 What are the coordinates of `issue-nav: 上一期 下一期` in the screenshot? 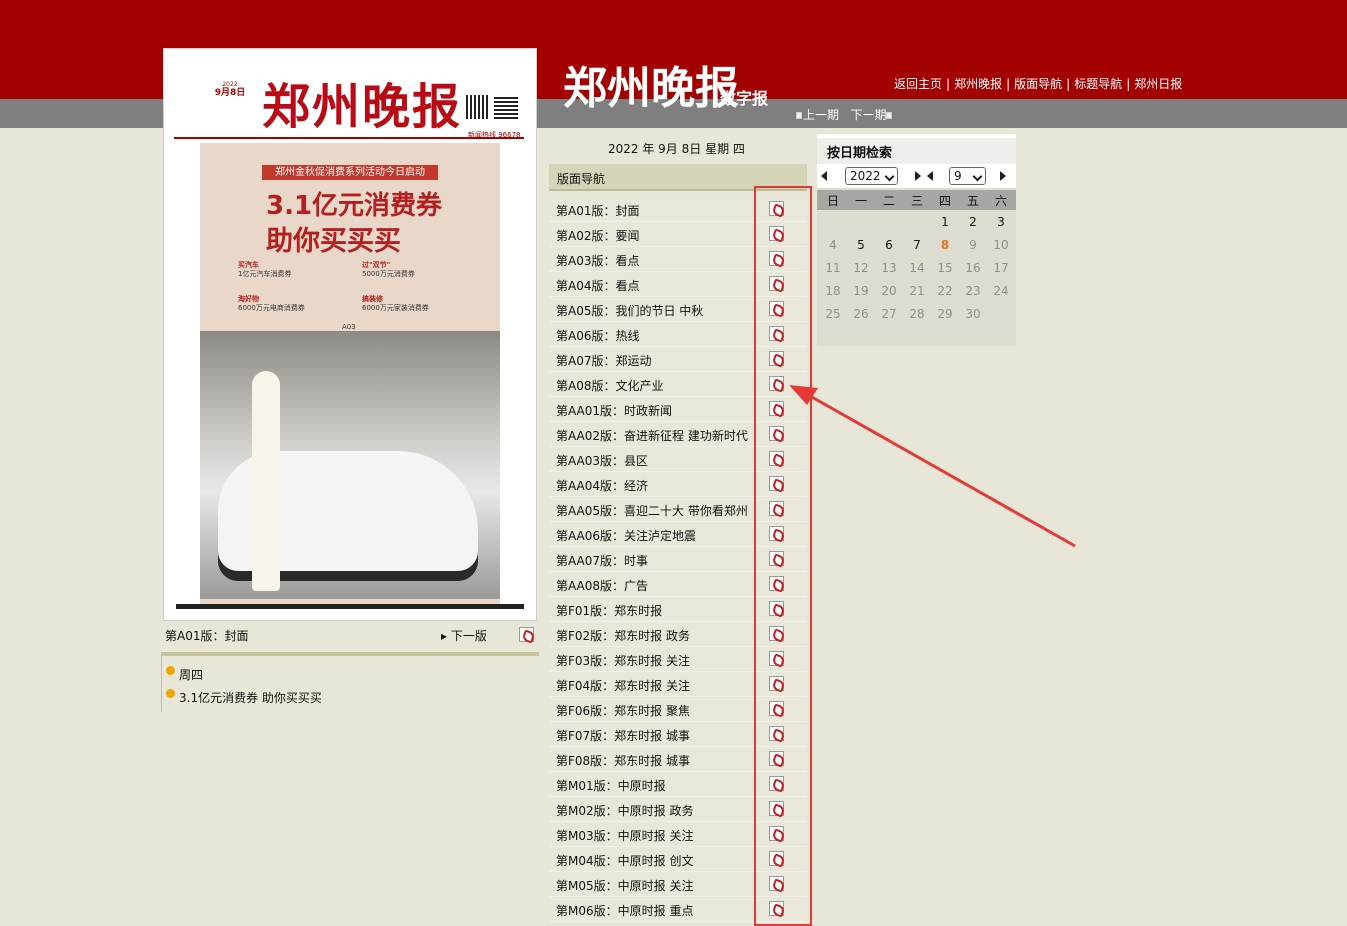 It's located at (844, 114).